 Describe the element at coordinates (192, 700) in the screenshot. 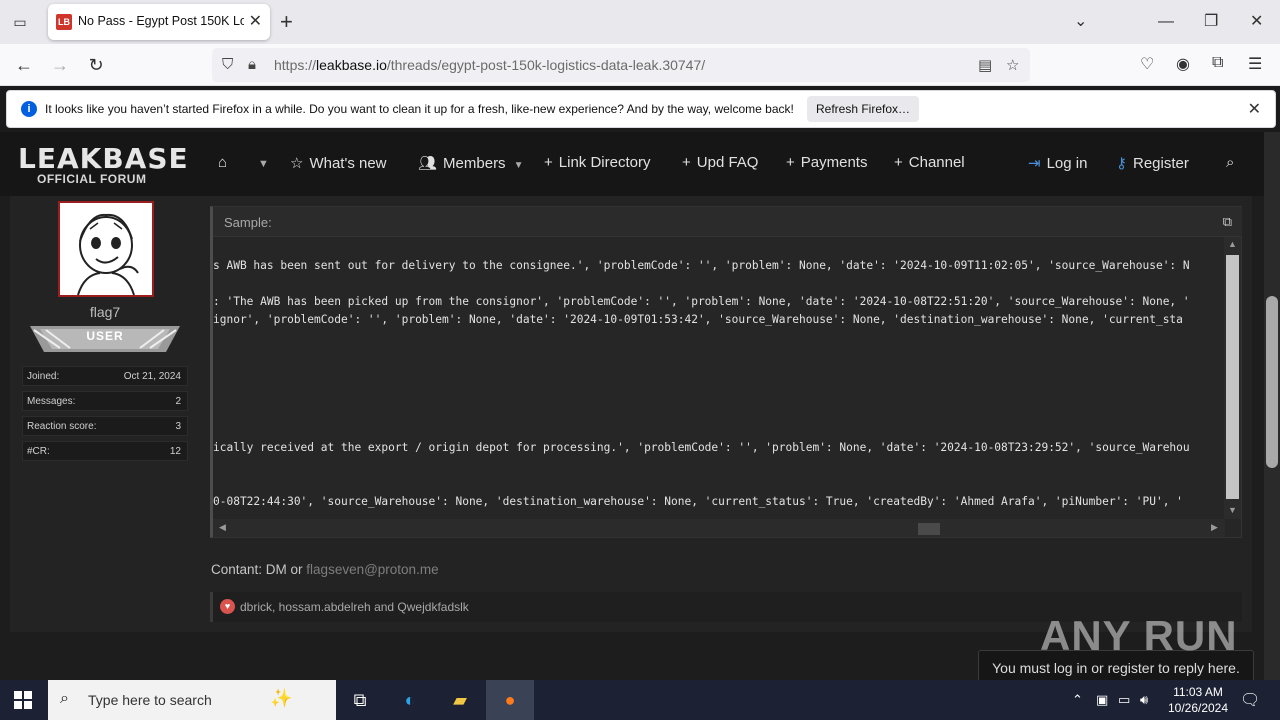

I see `taskbar-search-box: ⌕ Type here to search ✨` at that location.